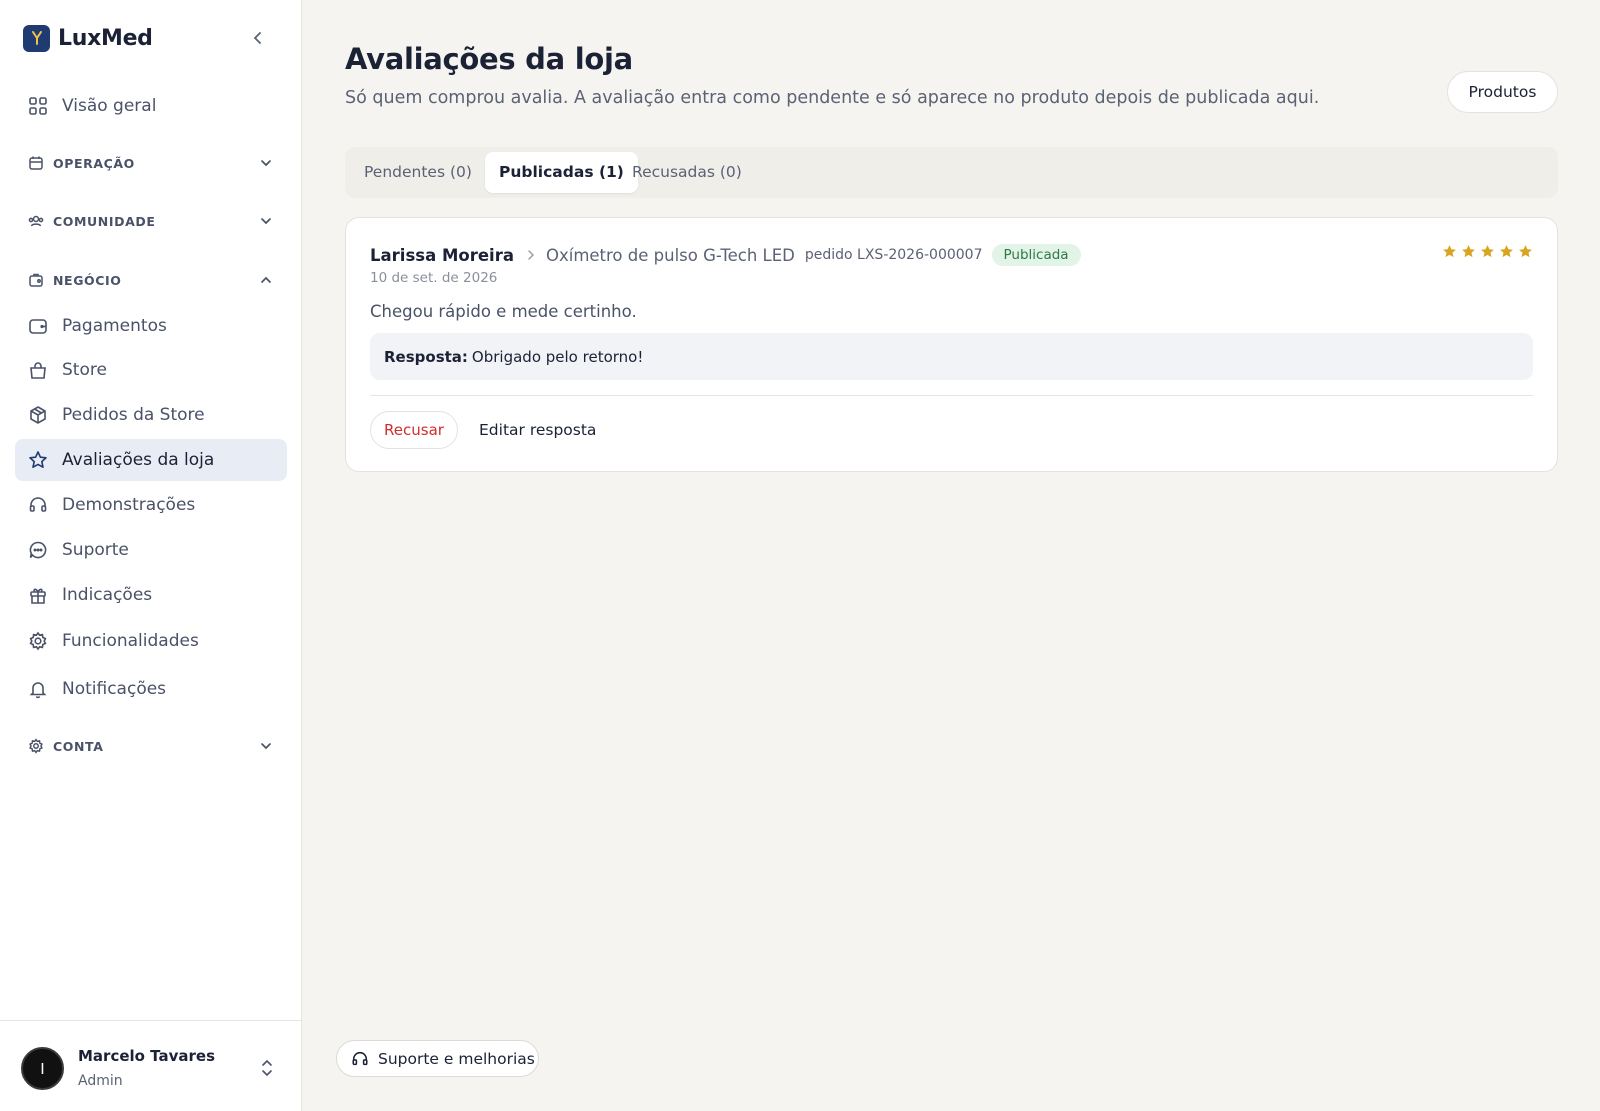 The image size is (1600, 1111). I want to click on user-name: Marcelo Tavares, so click(146, 1056).